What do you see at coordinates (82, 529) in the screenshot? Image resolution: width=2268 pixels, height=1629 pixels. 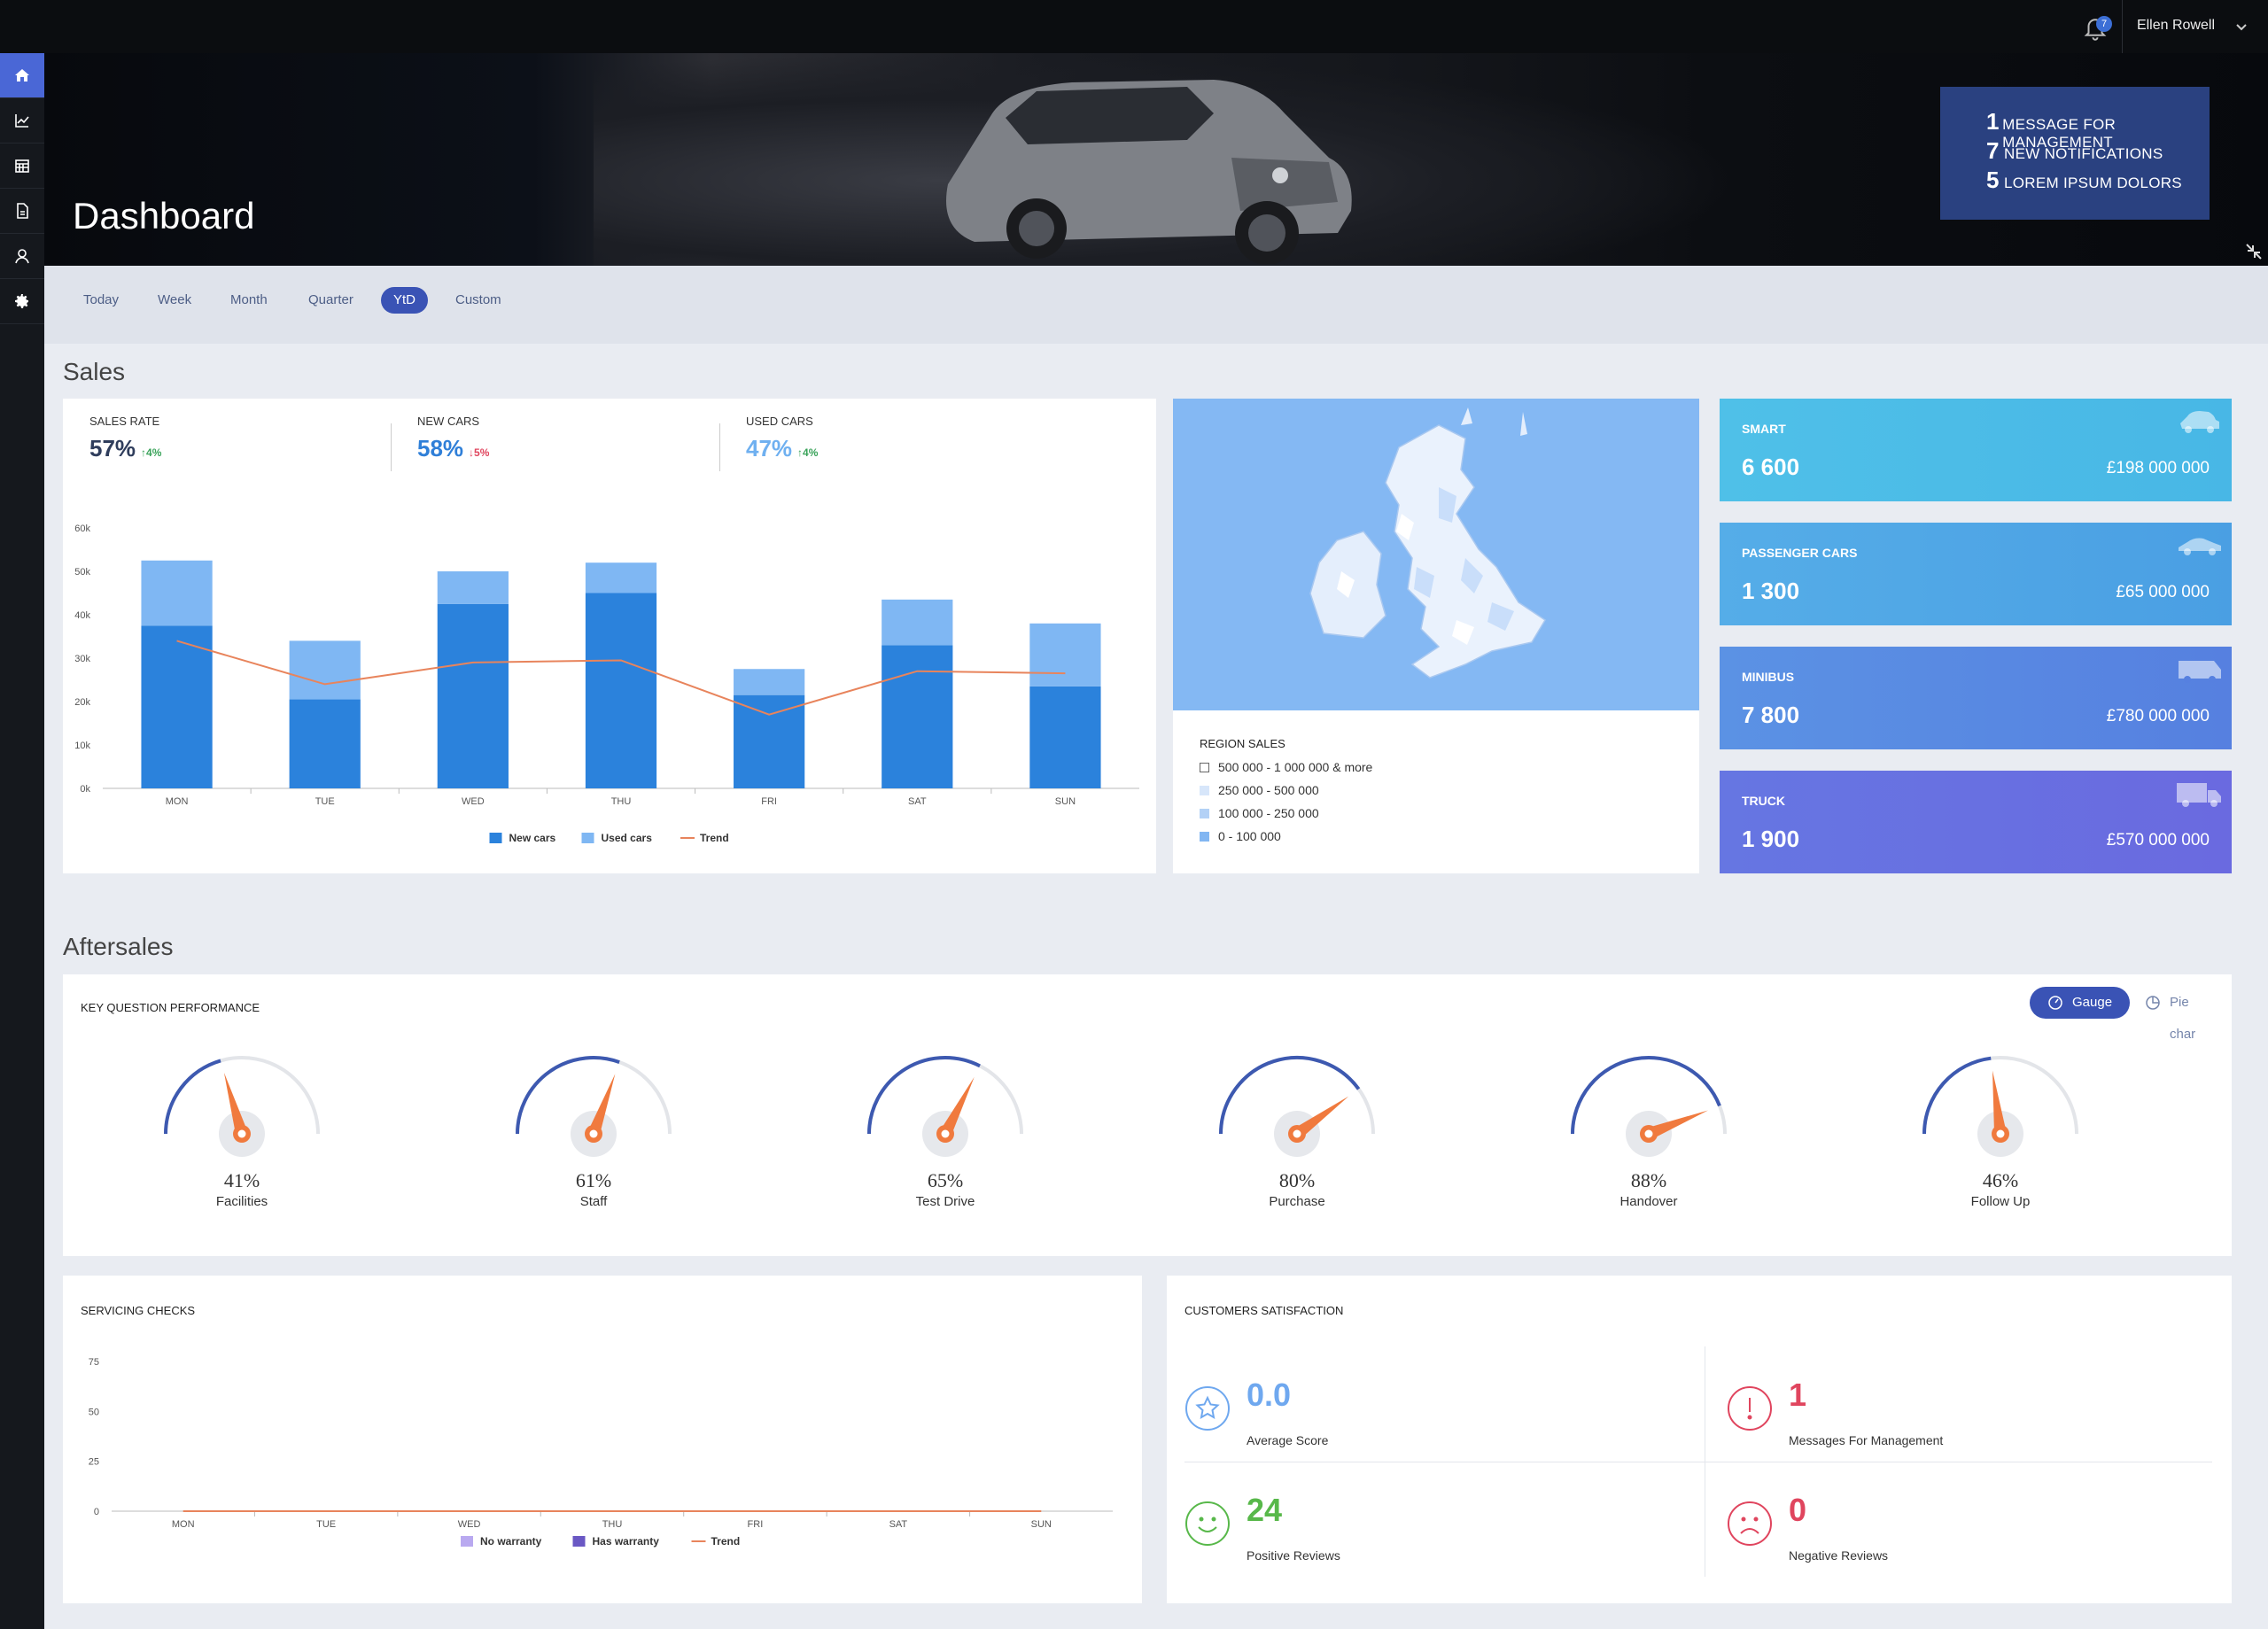 I see `y-tick-label: 60k` at bounding box center [82, 529].